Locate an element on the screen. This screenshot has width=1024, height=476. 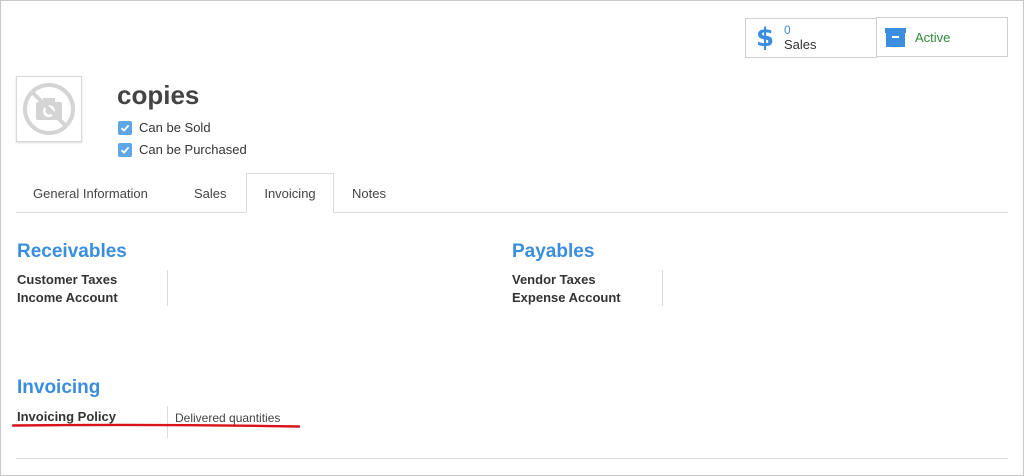
no-camera-icon is located at coordinates (49, 109).